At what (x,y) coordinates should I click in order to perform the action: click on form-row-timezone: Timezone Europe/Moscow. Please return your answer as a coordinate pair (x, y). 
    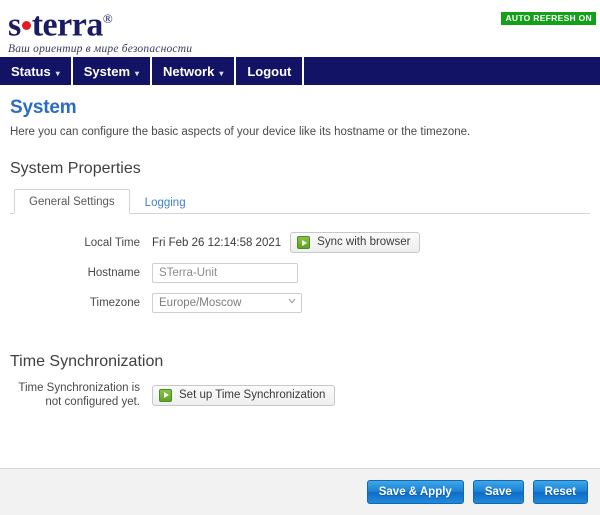
    Looking at the image, I should click on (300, 303).